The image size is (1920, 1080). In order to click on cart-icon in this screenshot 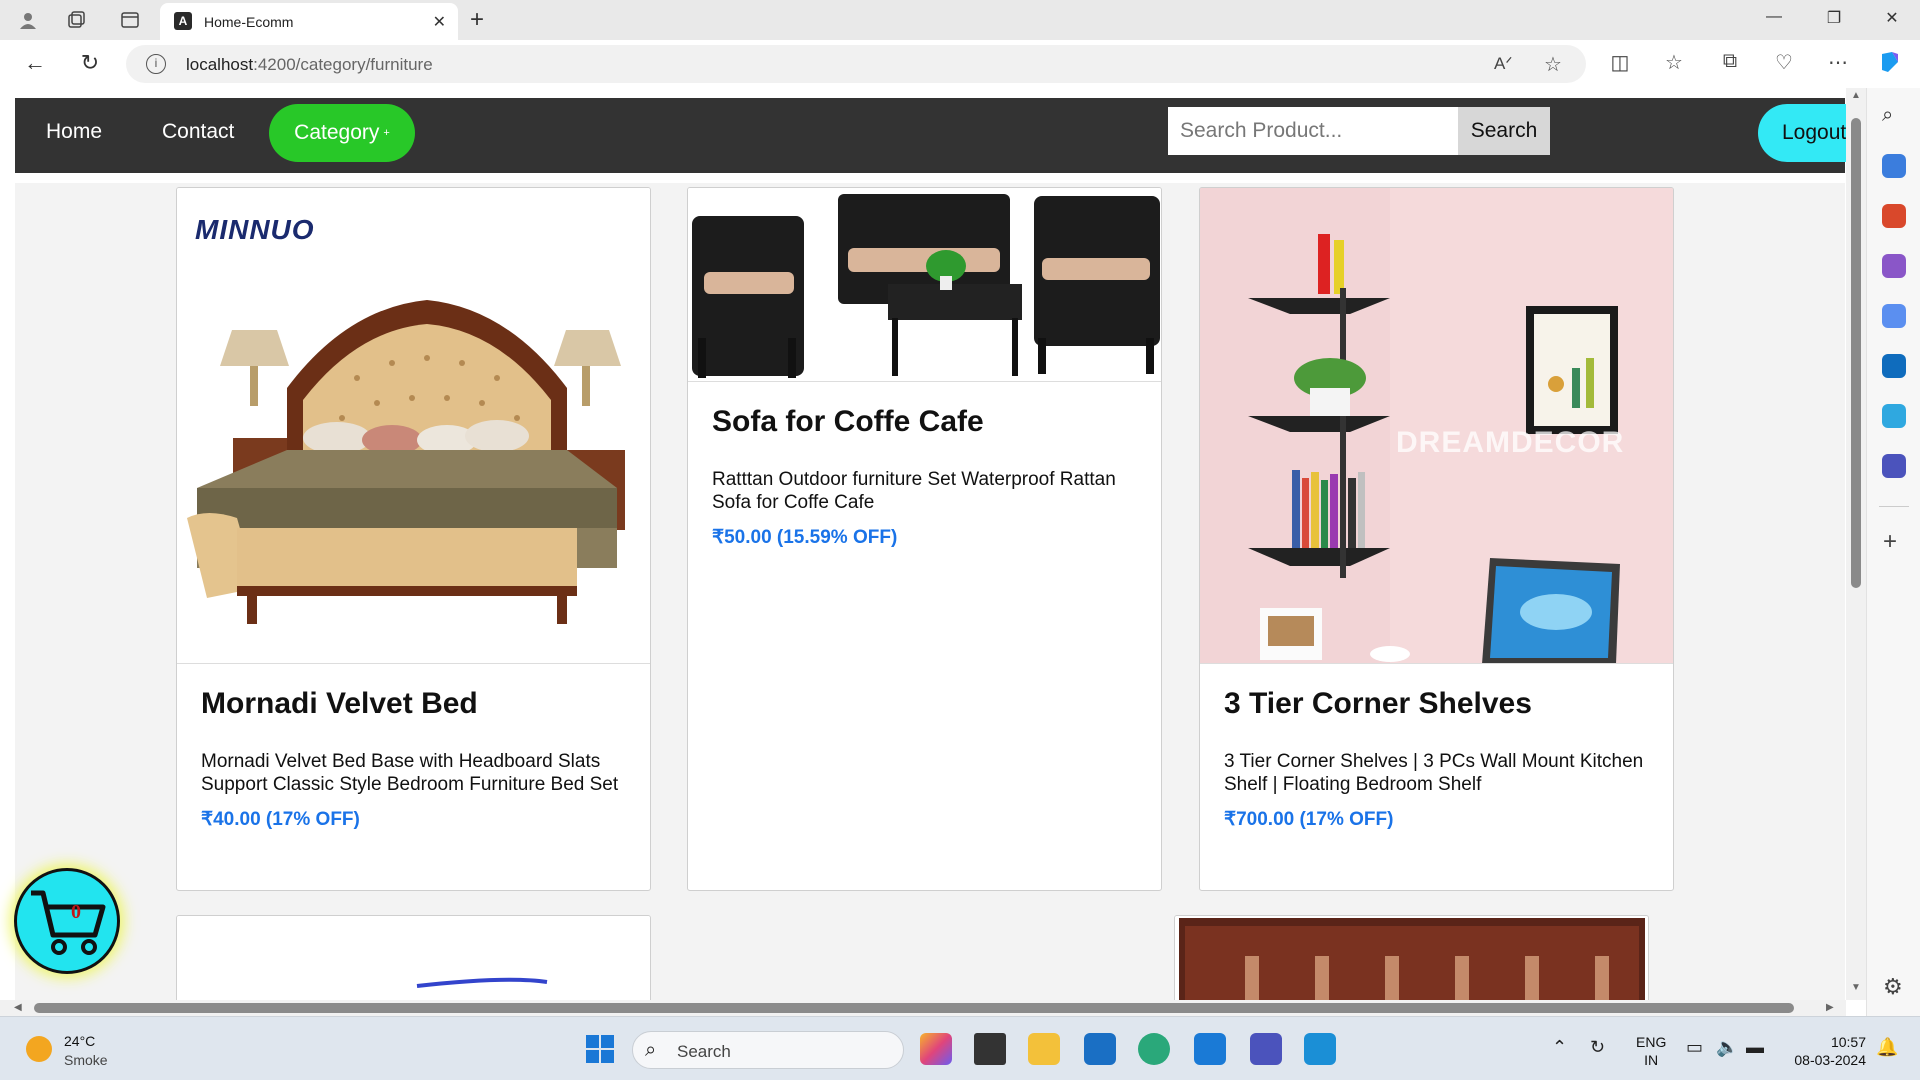, I will do `click(68, 922)`.